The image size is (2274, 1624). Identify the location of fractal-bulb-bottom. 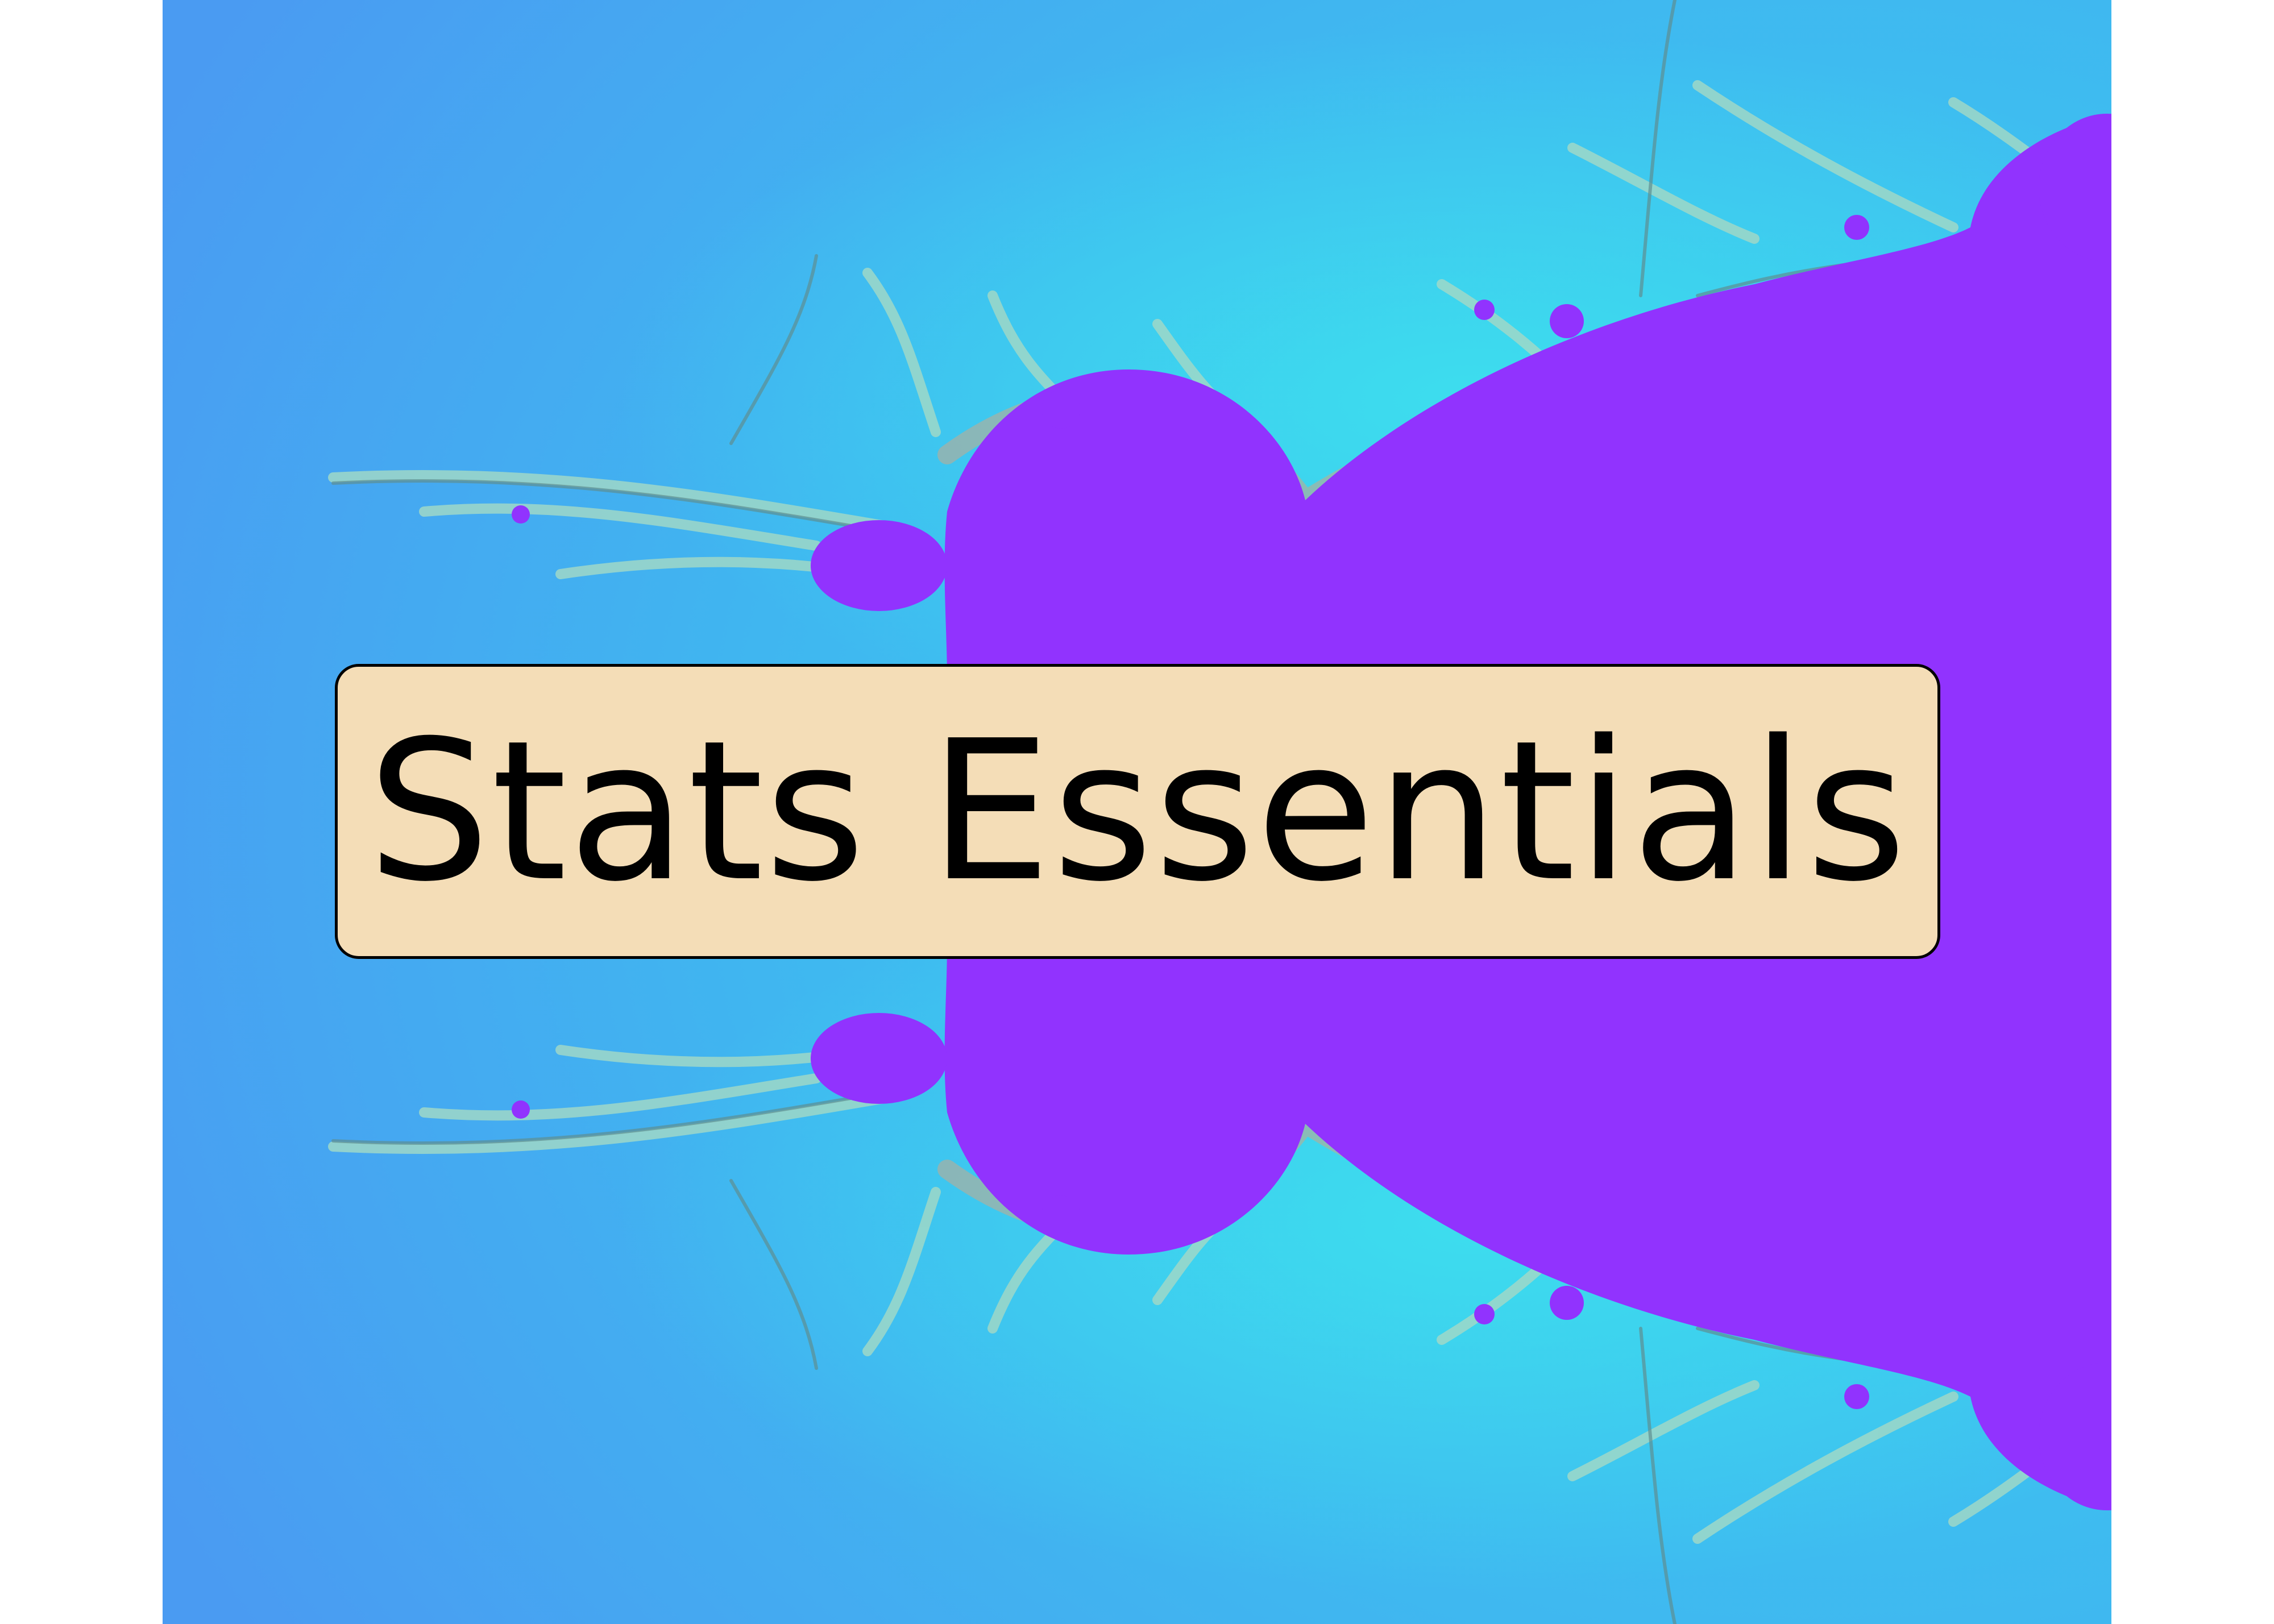
(879, 1058).